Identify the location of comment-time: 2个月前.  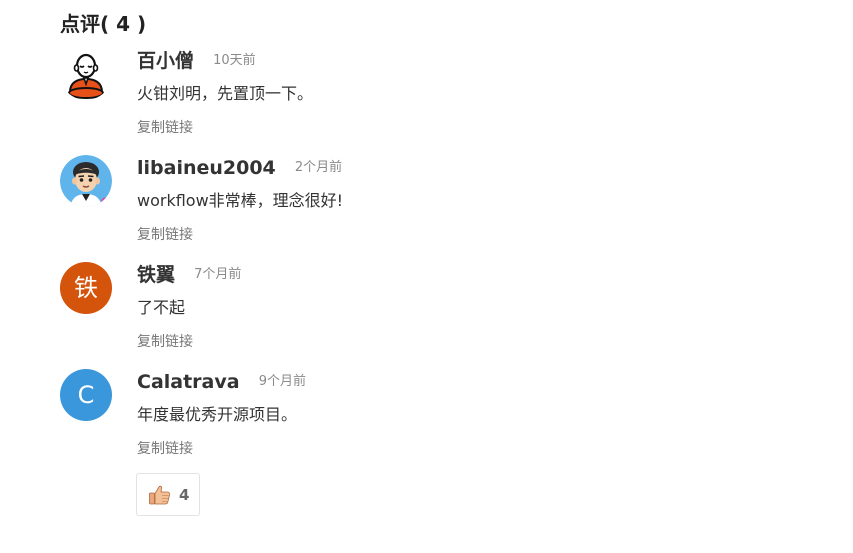
(318, 167).